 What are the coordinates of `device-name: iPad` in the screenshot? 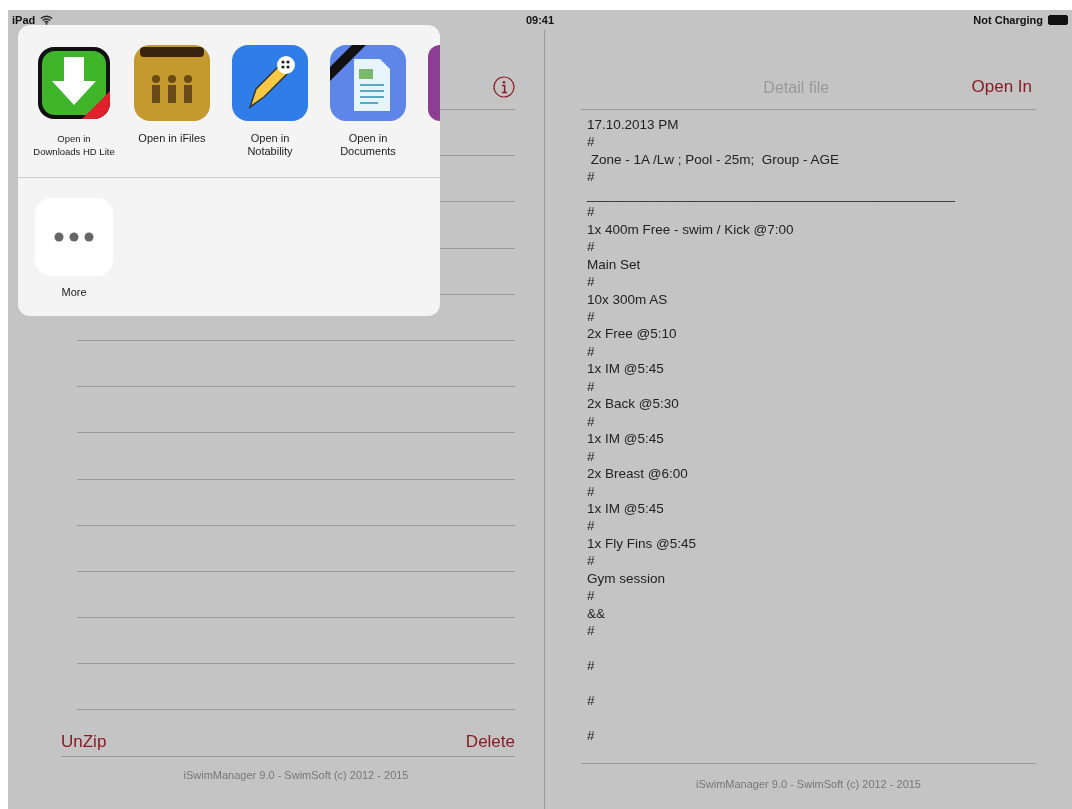 It's located at (24, 20).